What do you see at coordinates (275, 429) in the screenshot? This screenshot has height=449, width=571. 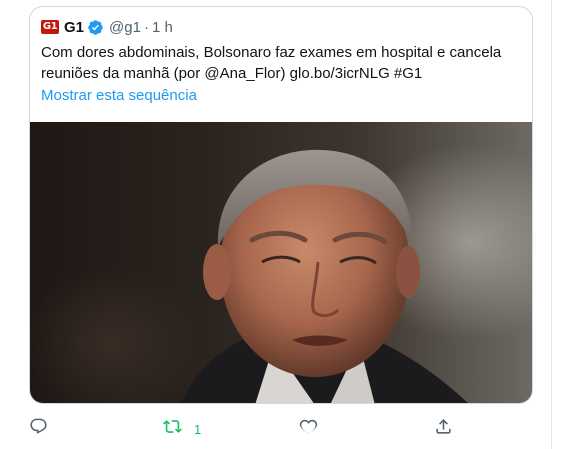 I see `tweet-action-bar: 1` at bounding box center [275, 429].